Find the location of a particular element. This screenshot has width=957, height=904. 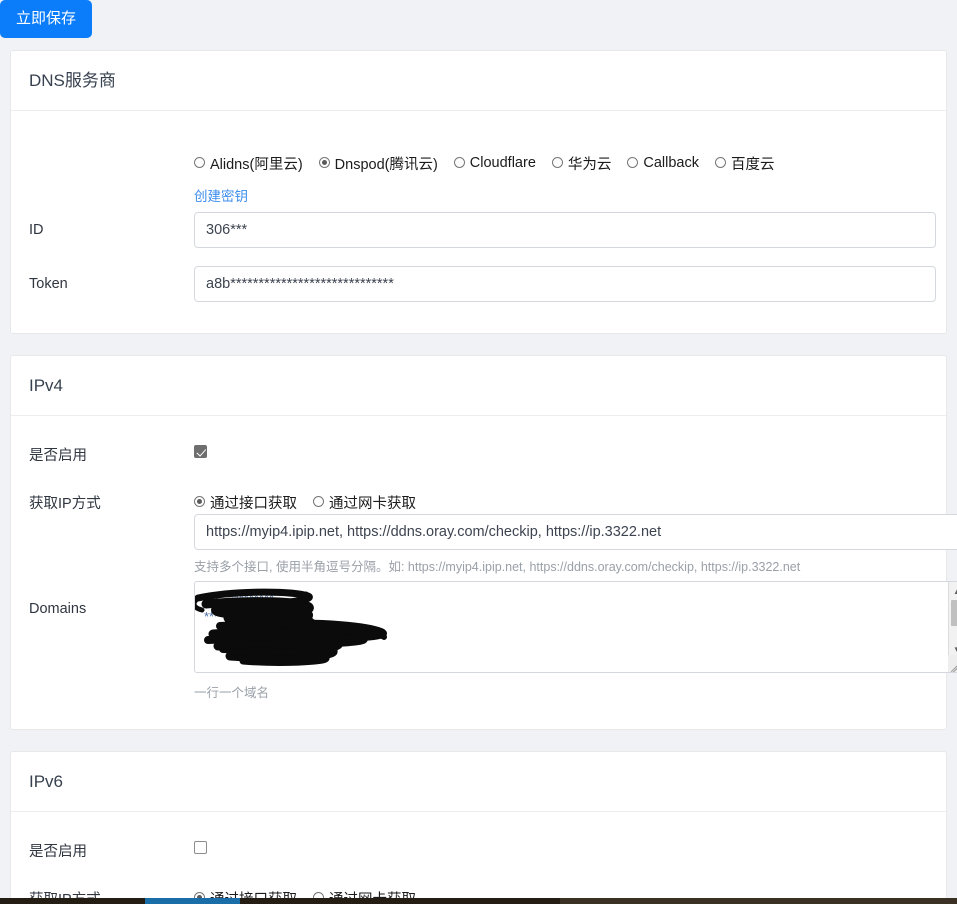

token-input is located at coordinates (565, 284).